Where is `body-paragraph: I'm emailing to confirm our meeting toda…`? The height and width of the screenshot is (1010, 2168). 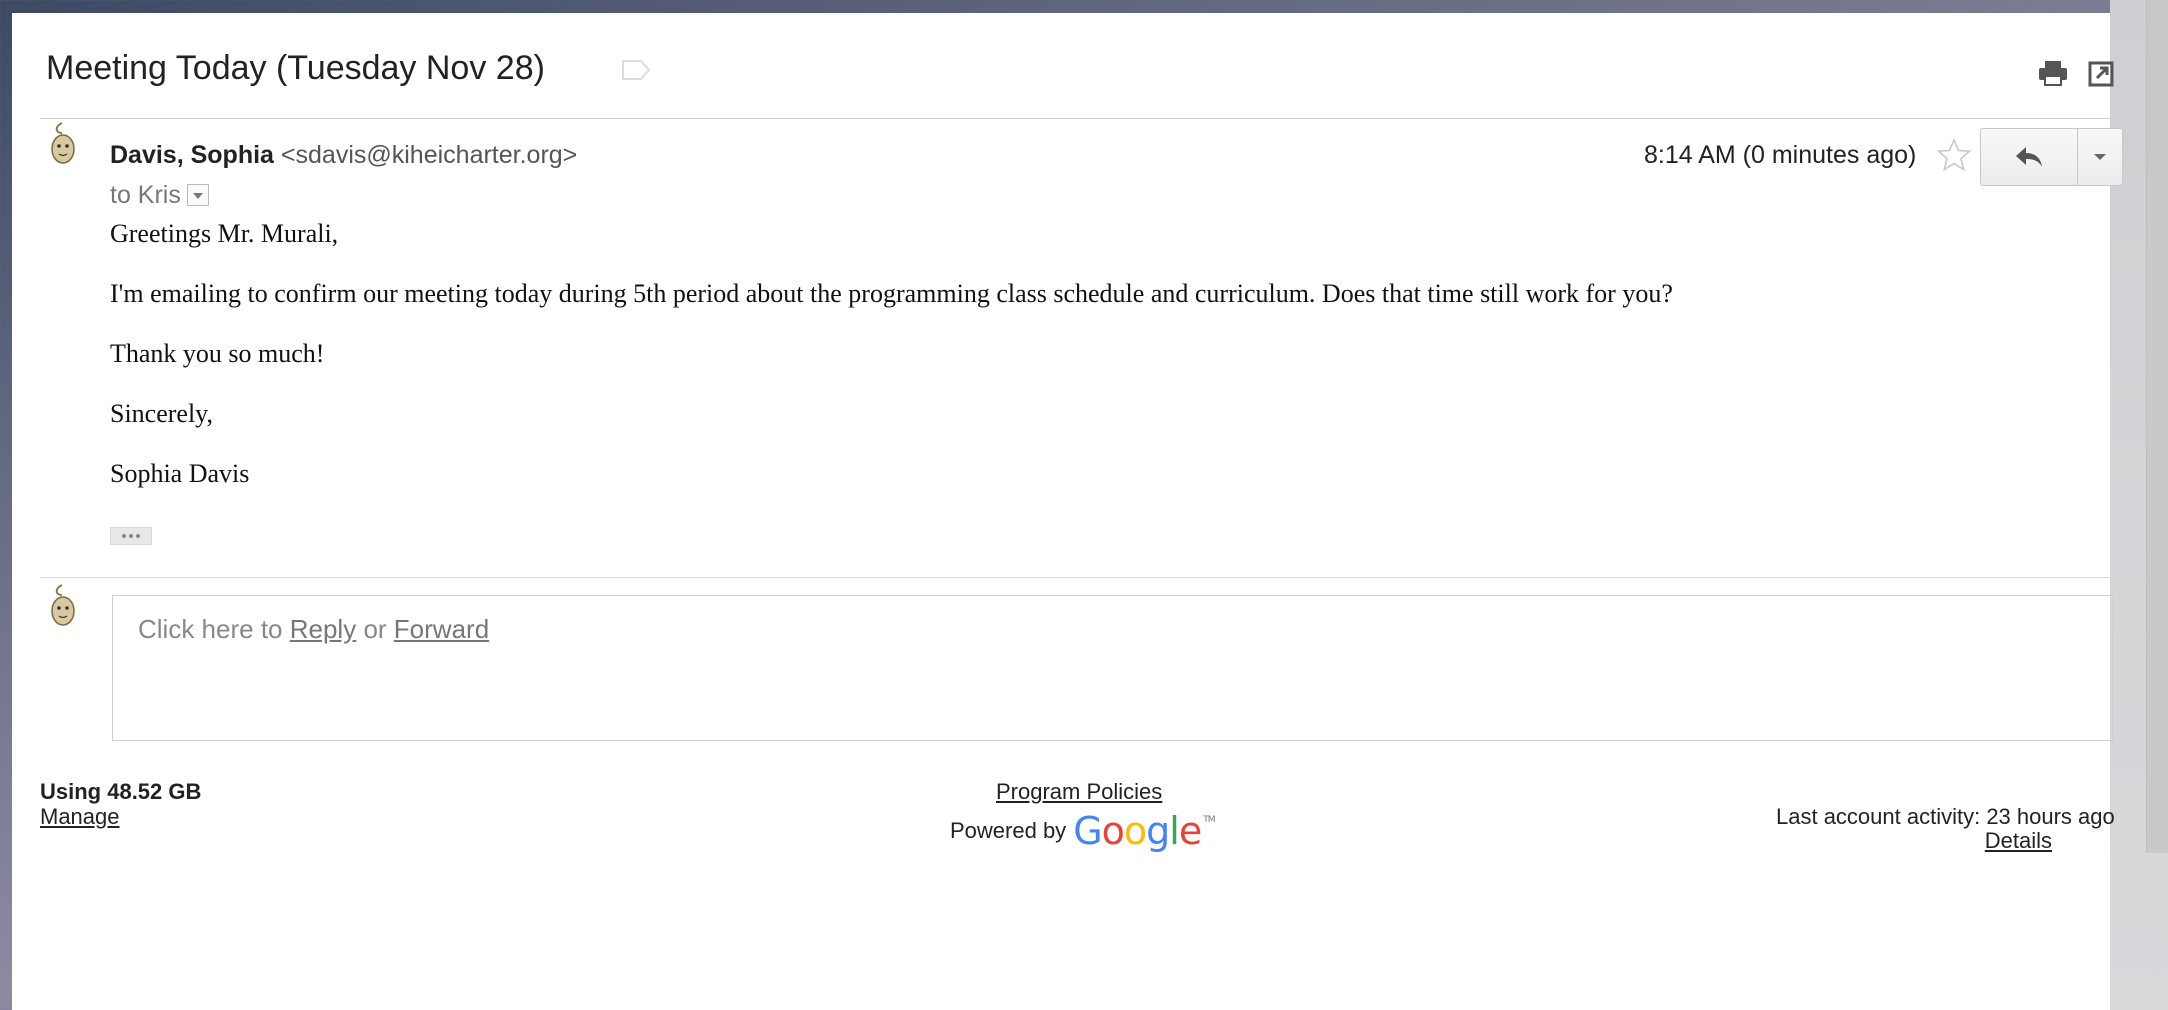
body-paragraph: I'm emailing to confirm our meeting toda… is located at coordinates (891, 293).